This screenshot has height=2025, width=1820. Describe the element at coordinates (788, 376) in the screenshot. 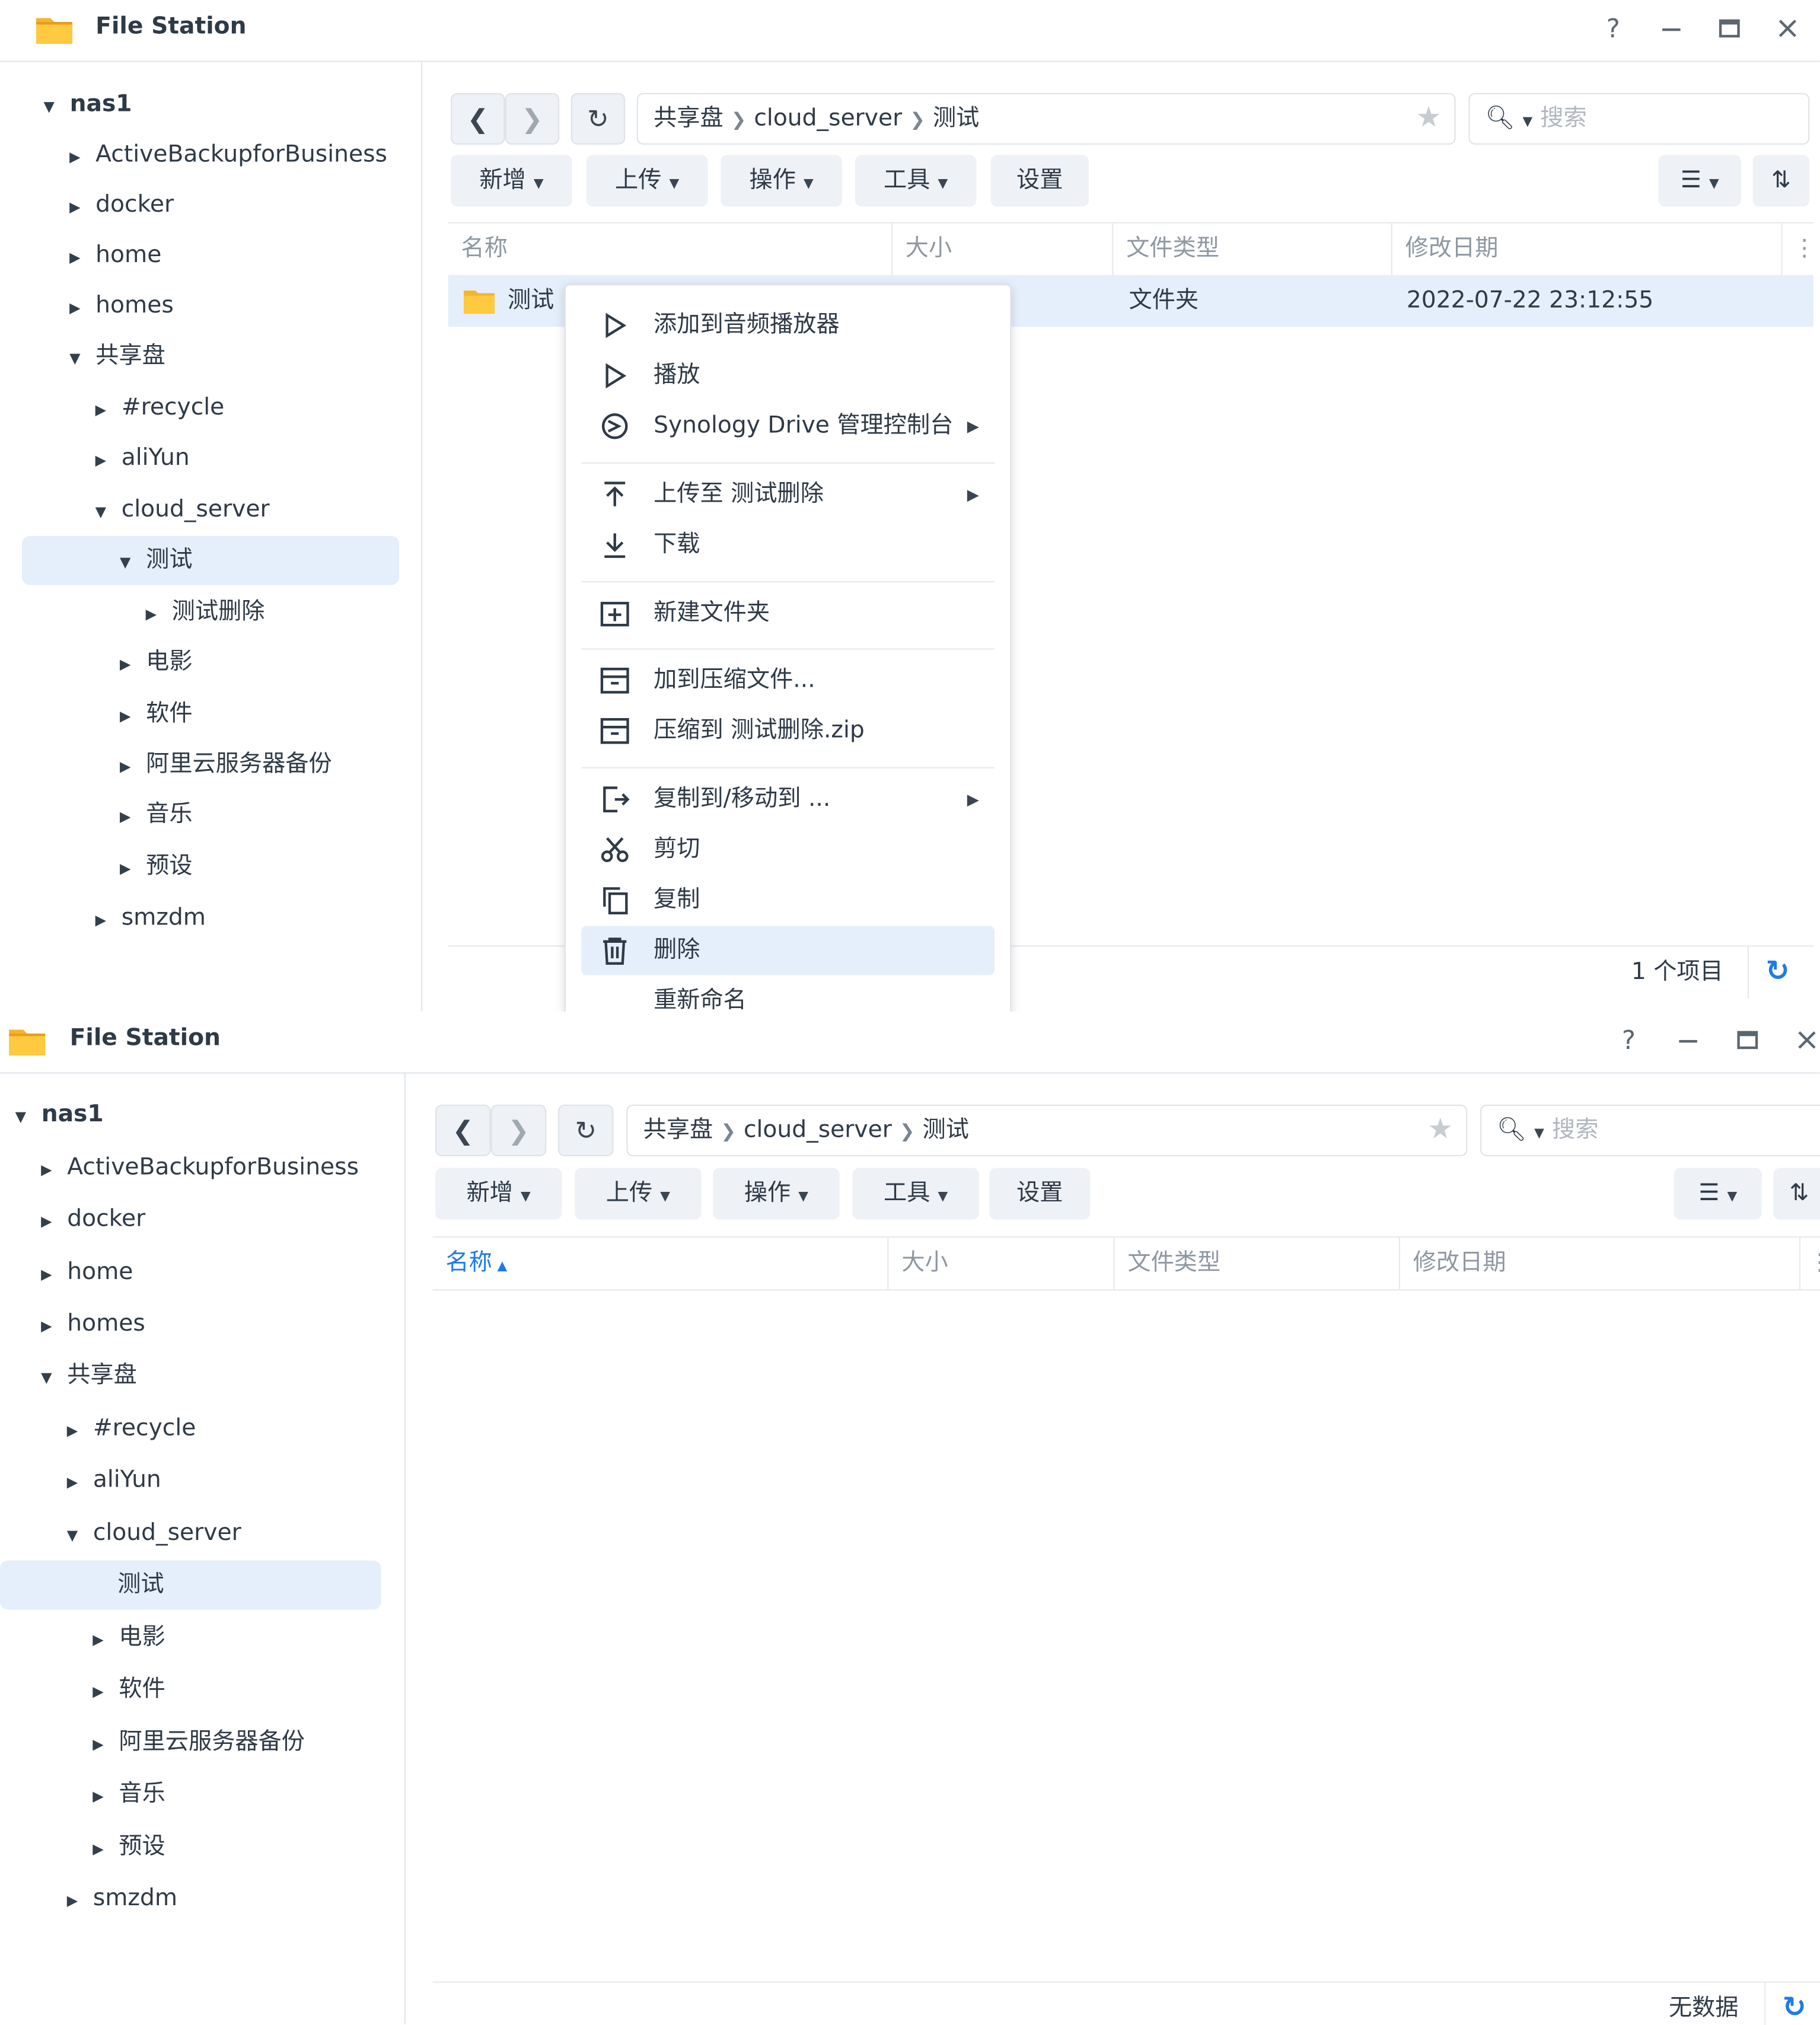

I see `menu-item-play: 播放` at that location.